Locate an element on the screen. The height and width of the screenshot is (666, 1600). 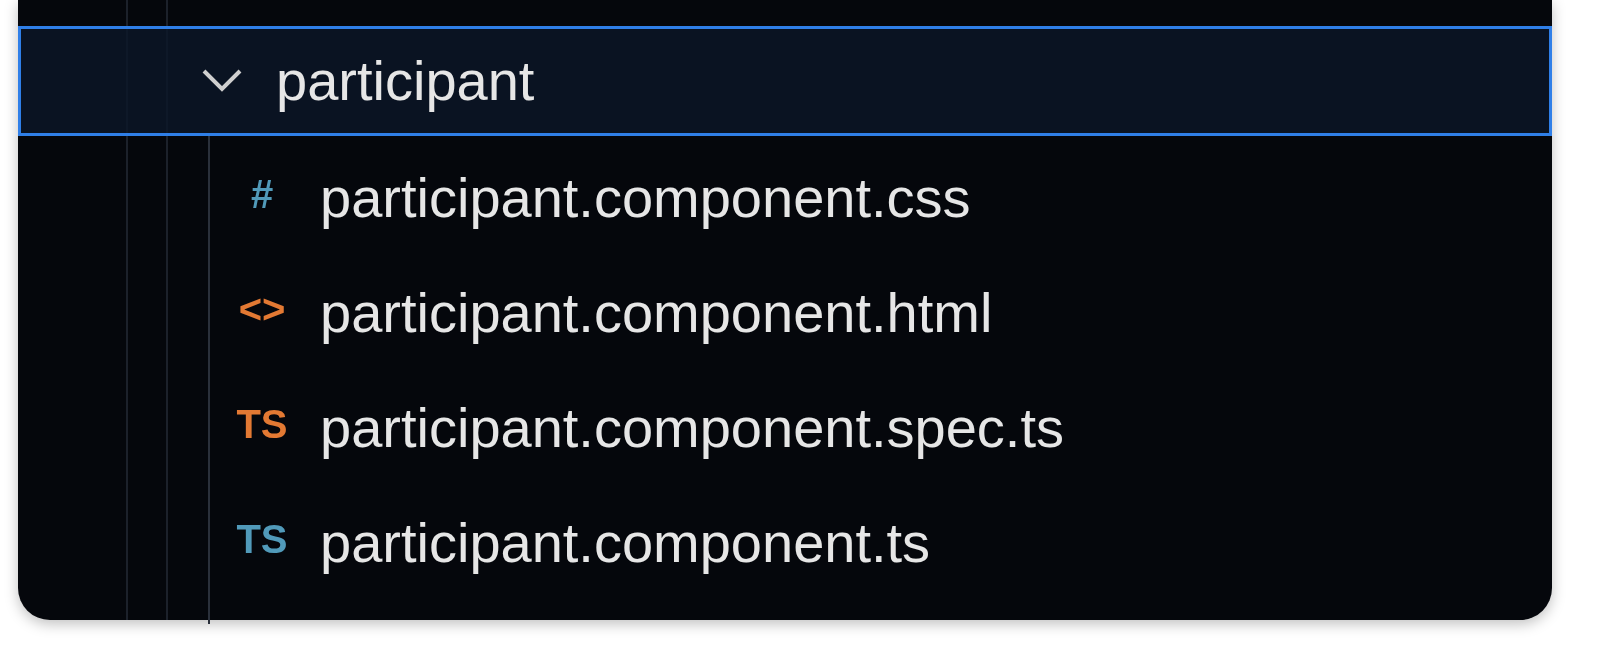
file-type-icon: <> is located at coordinates (262, 308).